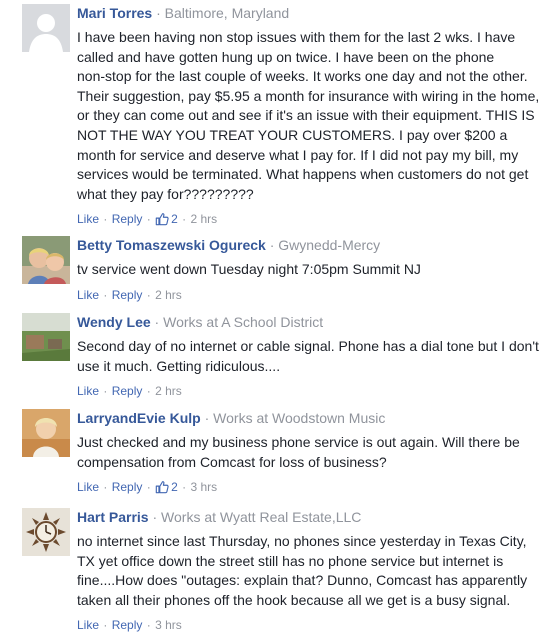  Describe the element at coordinates (315, 13) in the screenshot. I see `comment-header: Mari Torres · Baltimore, Maryland` at that location.